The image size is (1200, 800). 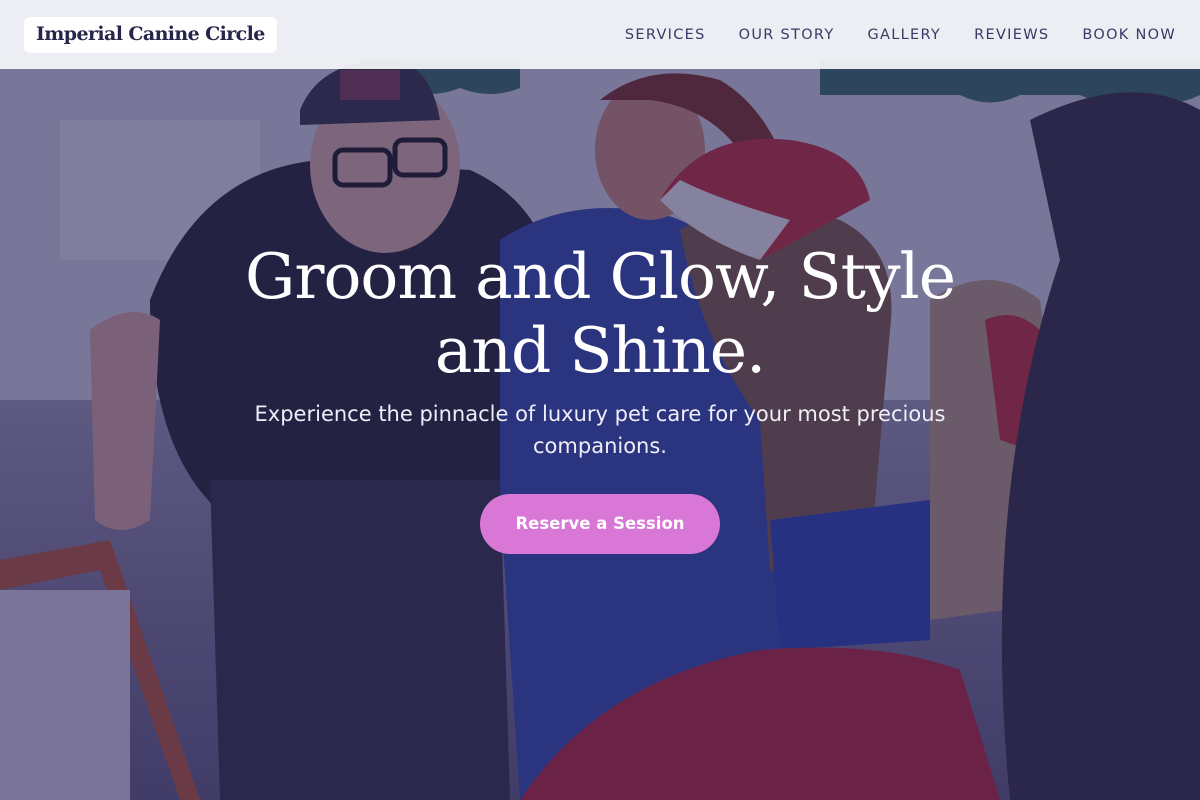 What do you see at coordinates (1011, 35) in the screenshot?
I see `nav-link-reviews: REVIEWS` at bounding box center [1011, 35].